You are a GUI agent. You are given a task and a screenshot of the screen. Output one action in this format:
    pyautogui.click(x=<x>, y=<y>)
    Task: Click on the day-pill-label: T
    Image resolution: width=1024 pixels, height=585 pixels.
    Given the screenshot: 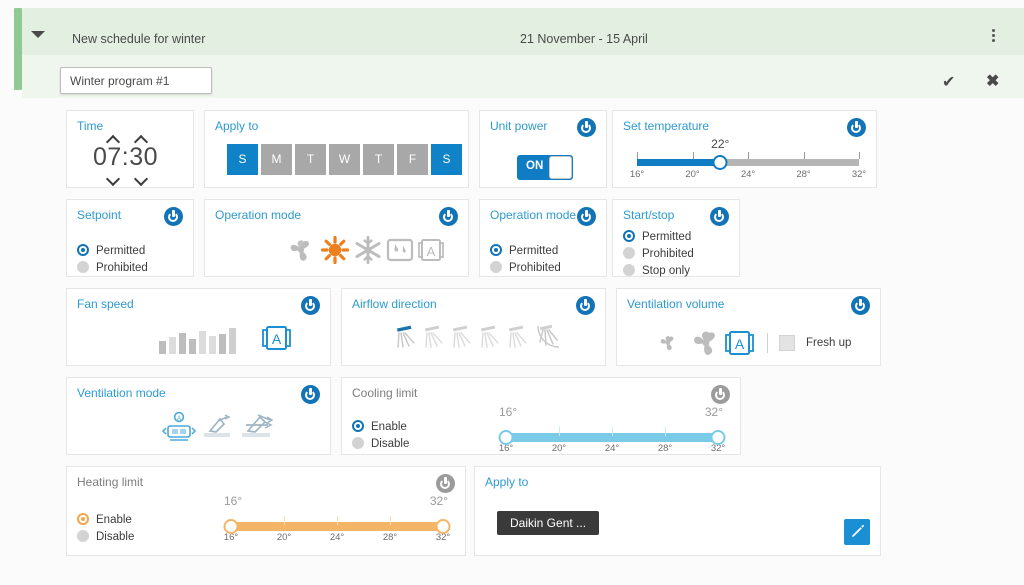 What is the action you would take?
    pyautogui.click(x=310, y=159)
    